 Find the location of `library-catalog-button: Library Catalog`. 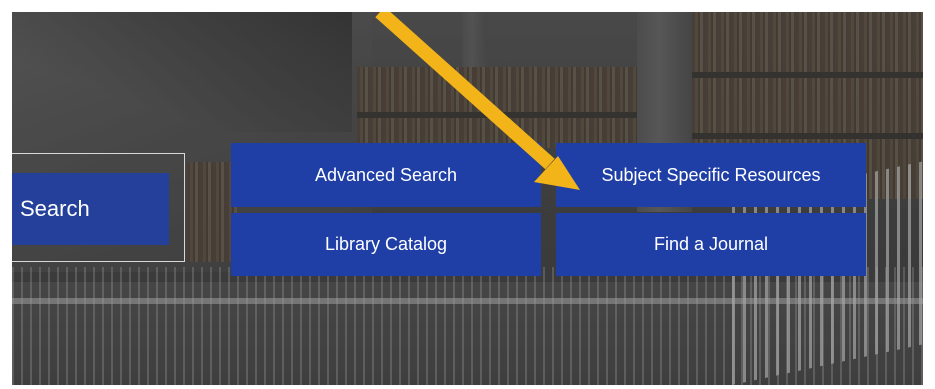

library-catalog-button: Library Catalog is located at coordinates (386, 244).